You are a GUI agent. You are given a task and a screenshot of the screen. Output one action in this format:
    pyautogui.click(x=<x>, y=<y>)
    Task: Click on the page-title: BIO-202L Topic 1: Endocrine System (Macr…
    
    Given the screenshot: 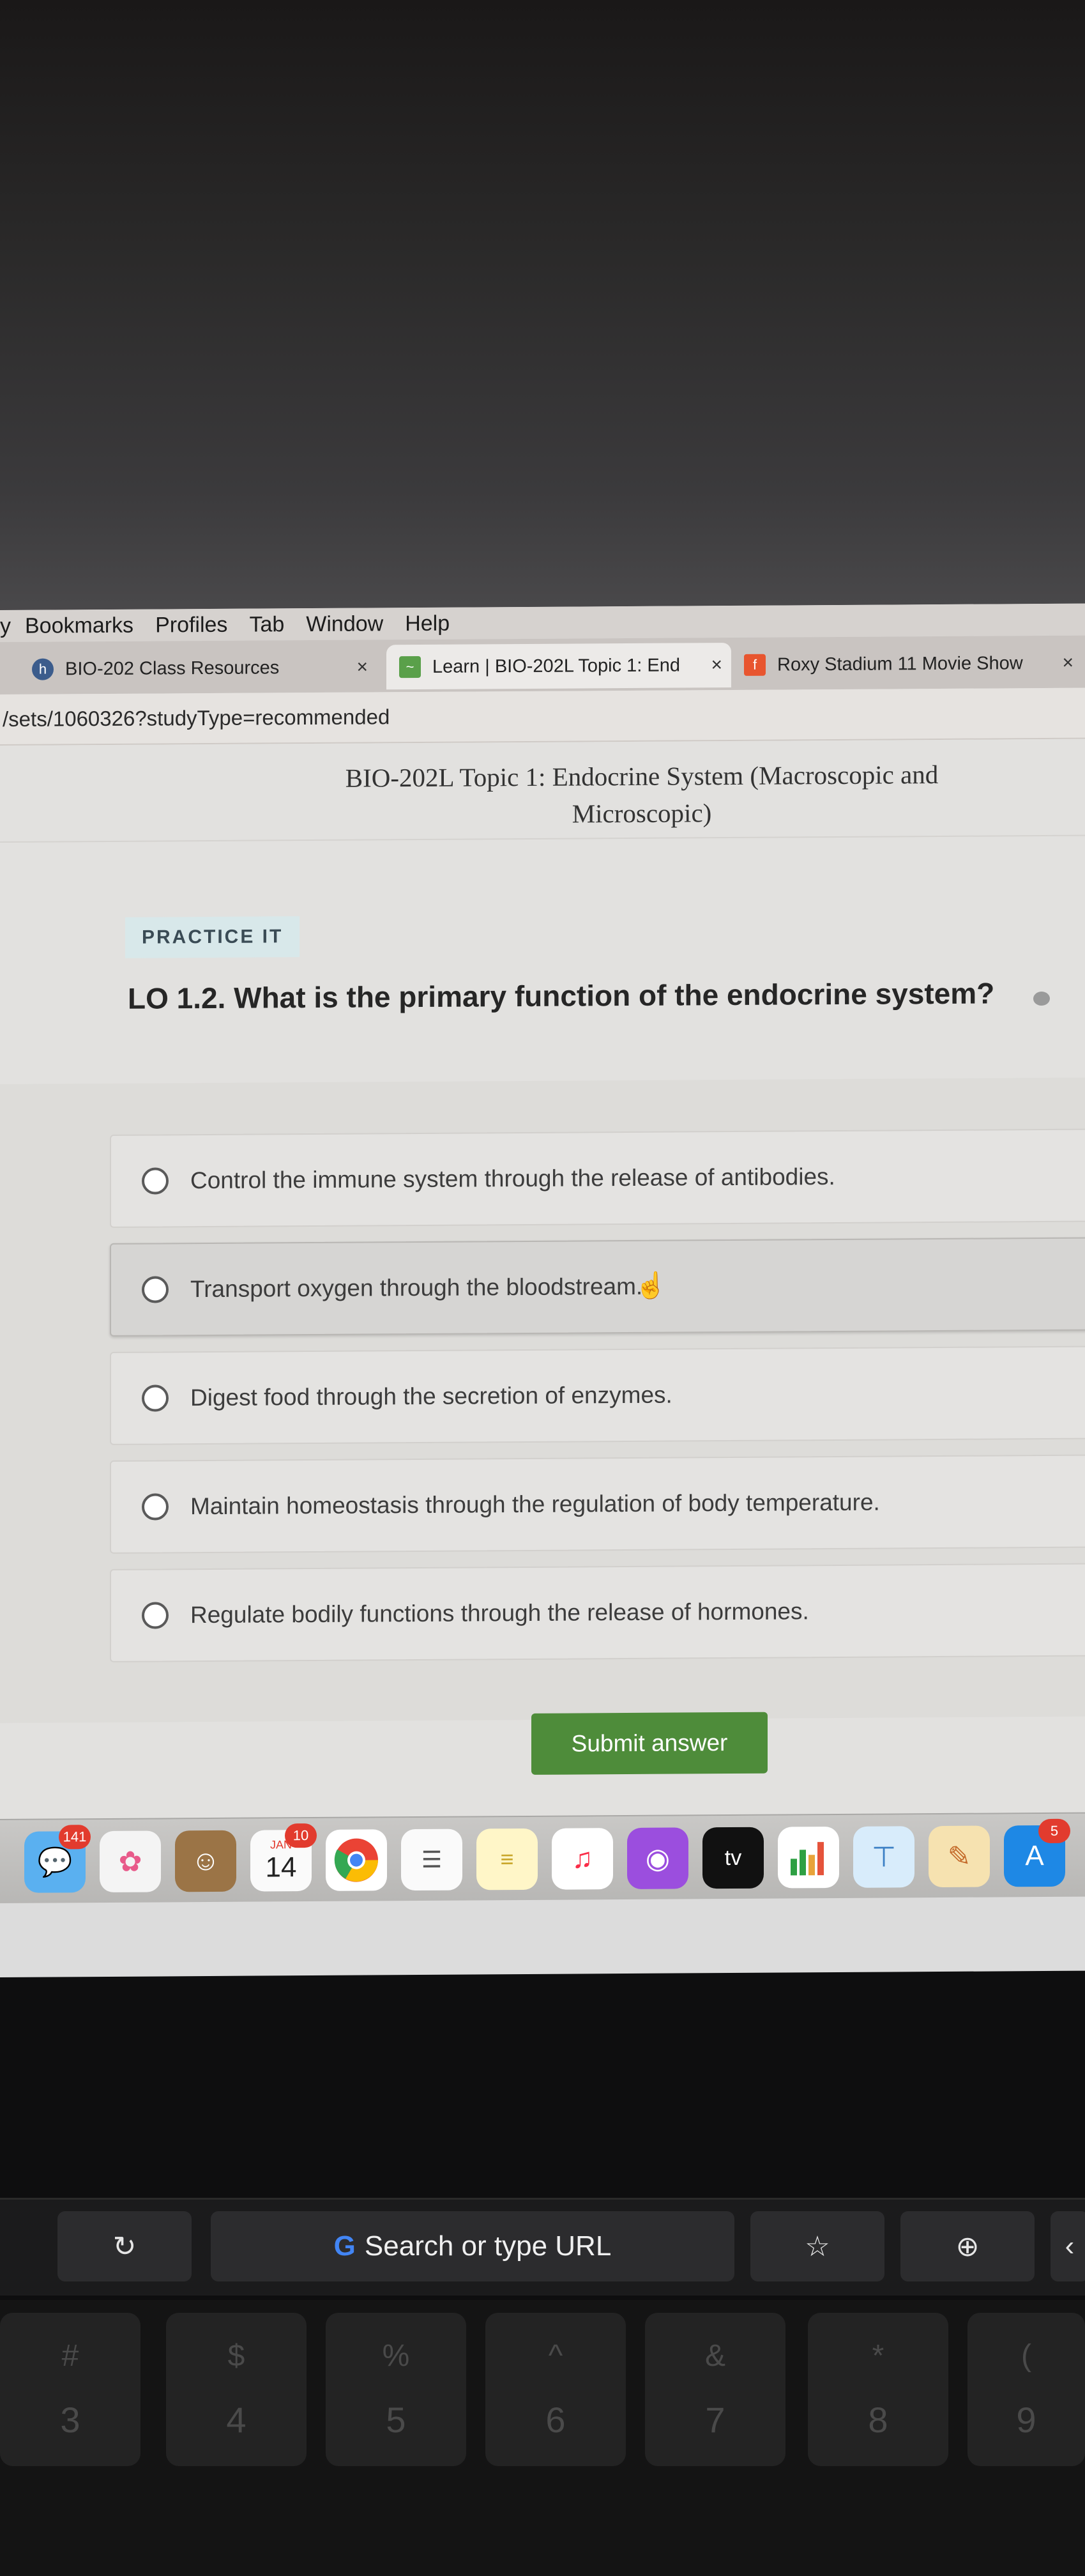 What is the action you would take?
    pyautogui.click(x=642, y=794)
    